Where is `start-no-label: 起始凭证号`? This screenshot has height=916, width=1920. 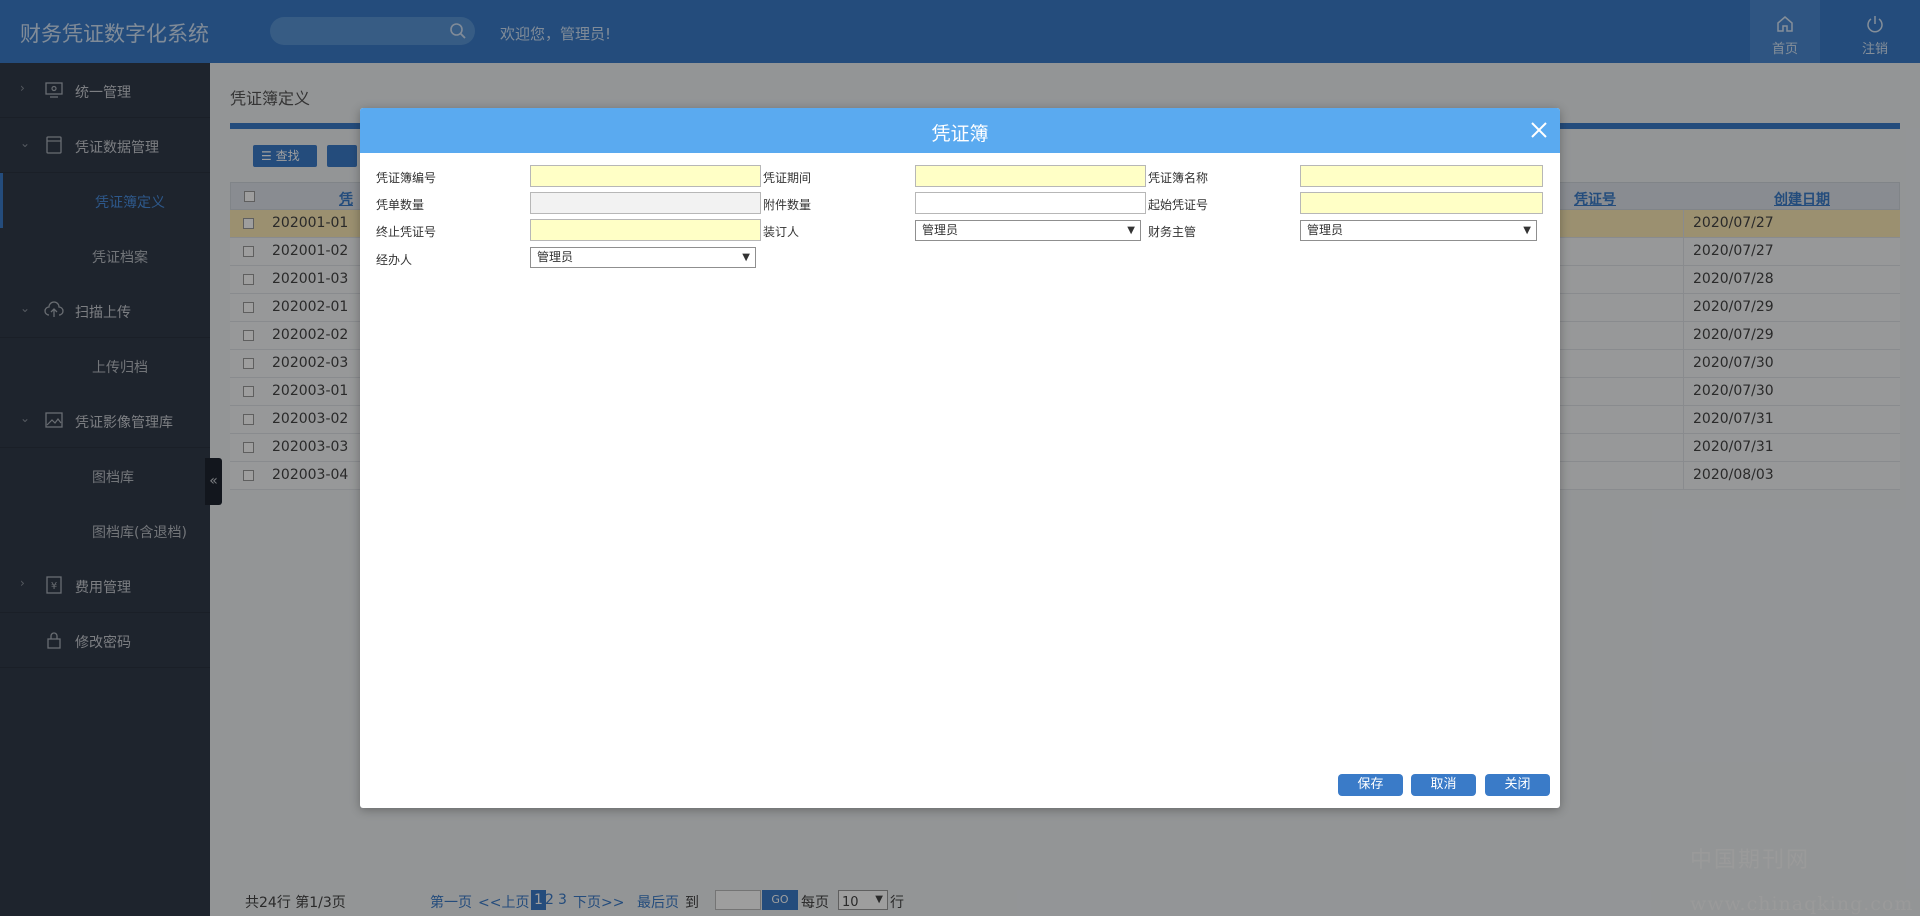
start-no-label: 起始凭证号 is located at coordinates (1178, 205).